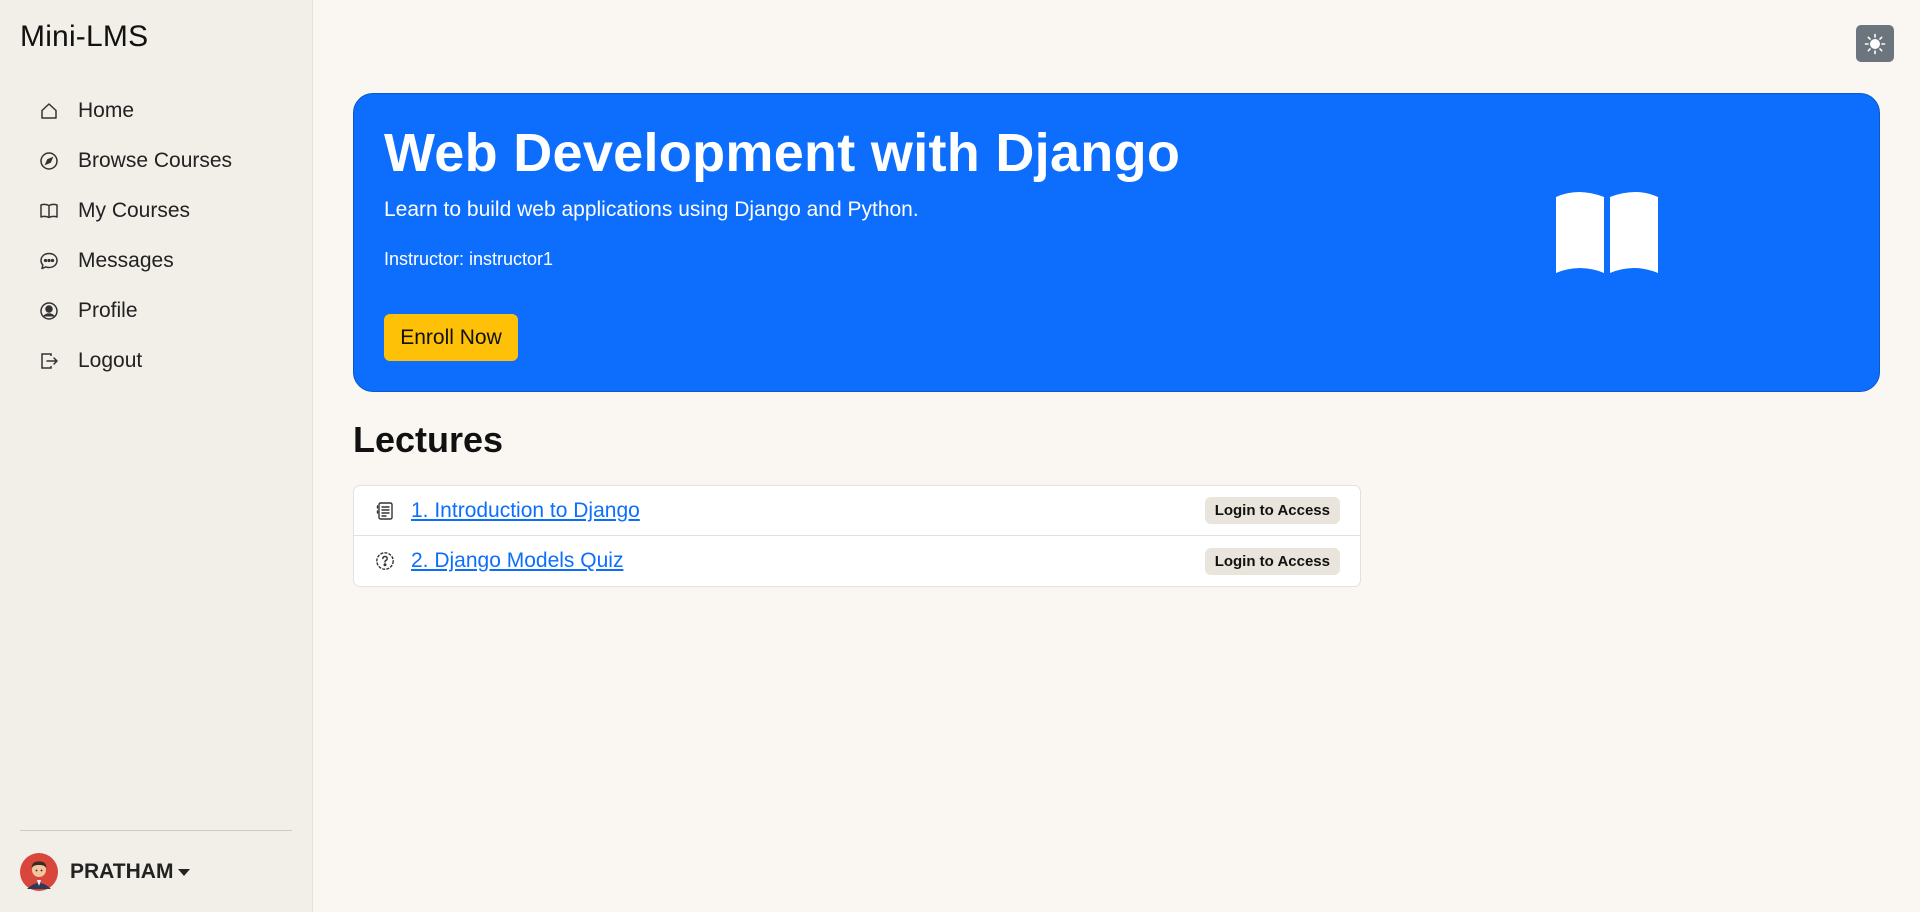 This screenshot has width=1920, height=912. I want to click on sidebar-item-home: Home, so click(156, 111).